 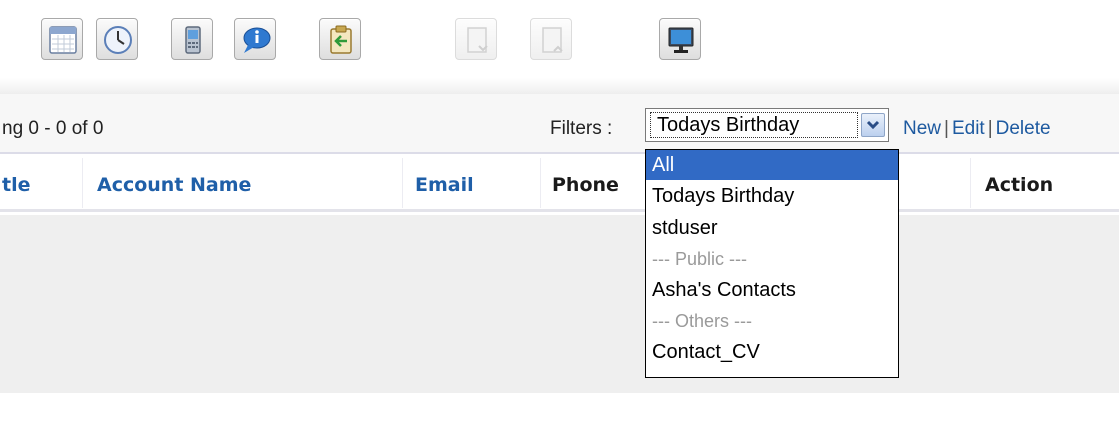 What do you see at coordinates (16, 185) in the screenshot?
I see `column-title: tle` at bounding box center [16, 185].